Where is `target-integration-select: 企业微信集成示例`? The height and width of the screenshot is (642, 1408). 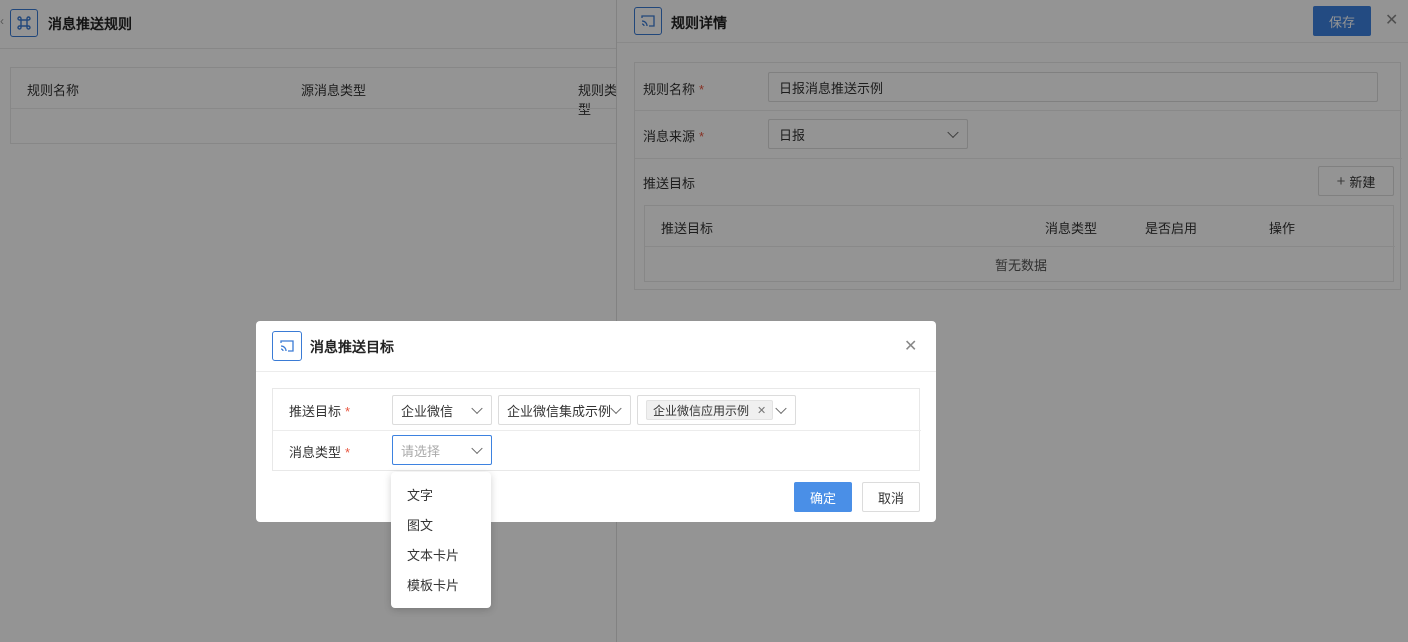
target-integration-select: 企业微信集成示例 is located at coordinates (564, 410).